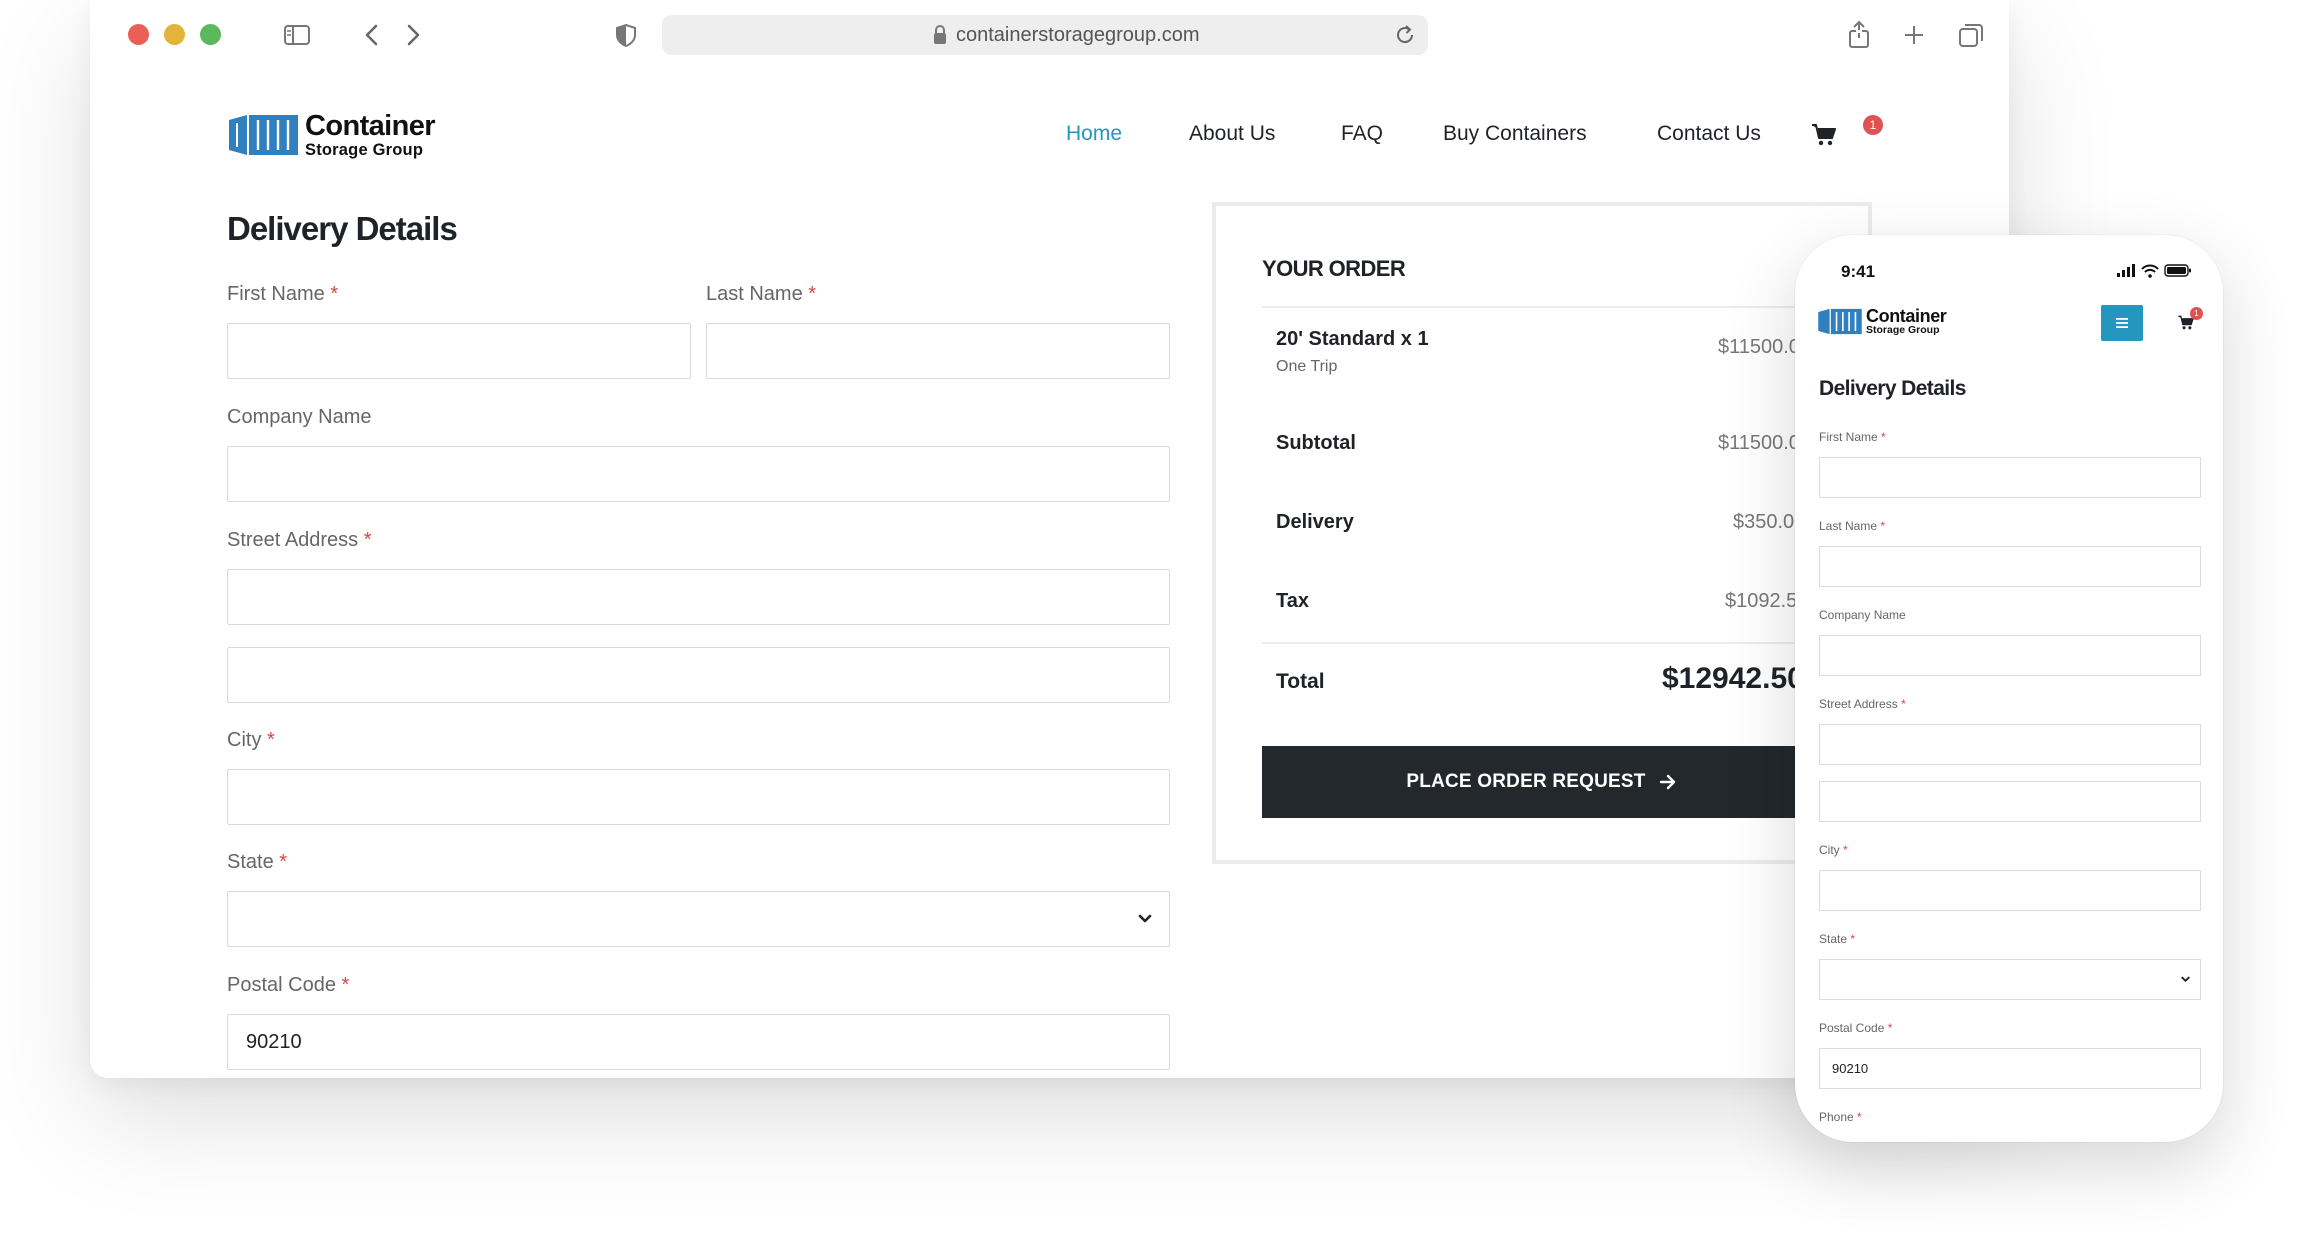 The image size is (2303, 1246). What do you see at coordinates (626, 35) in the screenshot?
I see `privacy-shield-icon` at bounding box center [626, 35].